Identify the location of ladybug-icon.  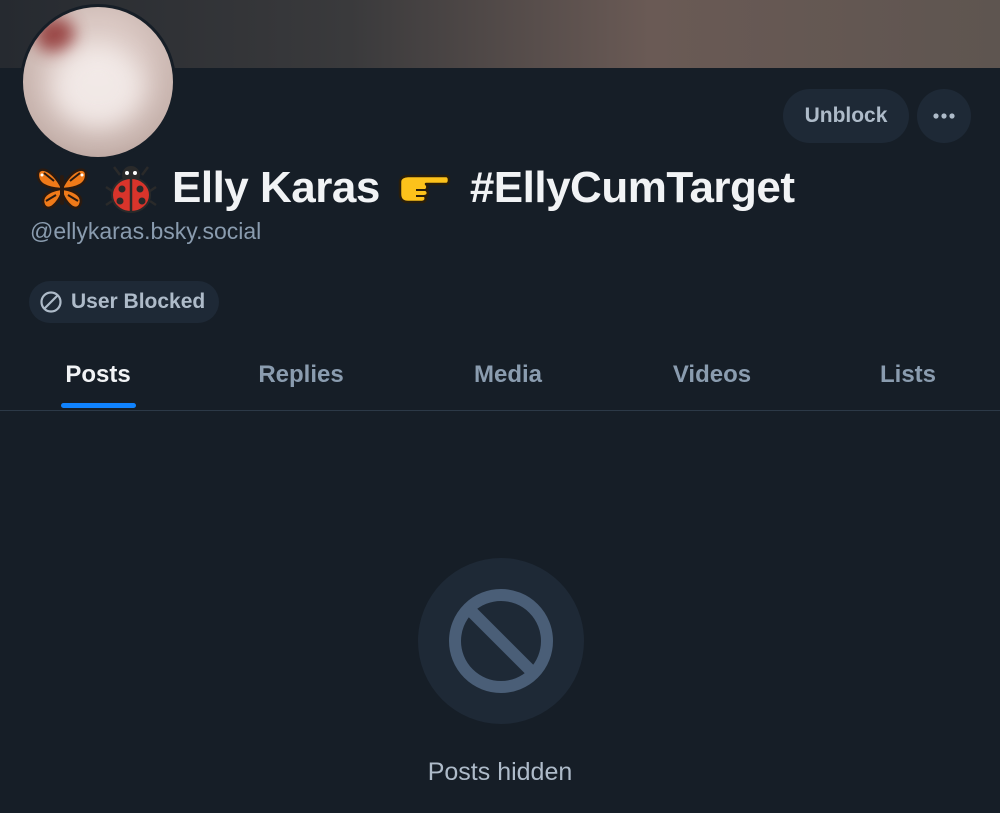
(131, 188).